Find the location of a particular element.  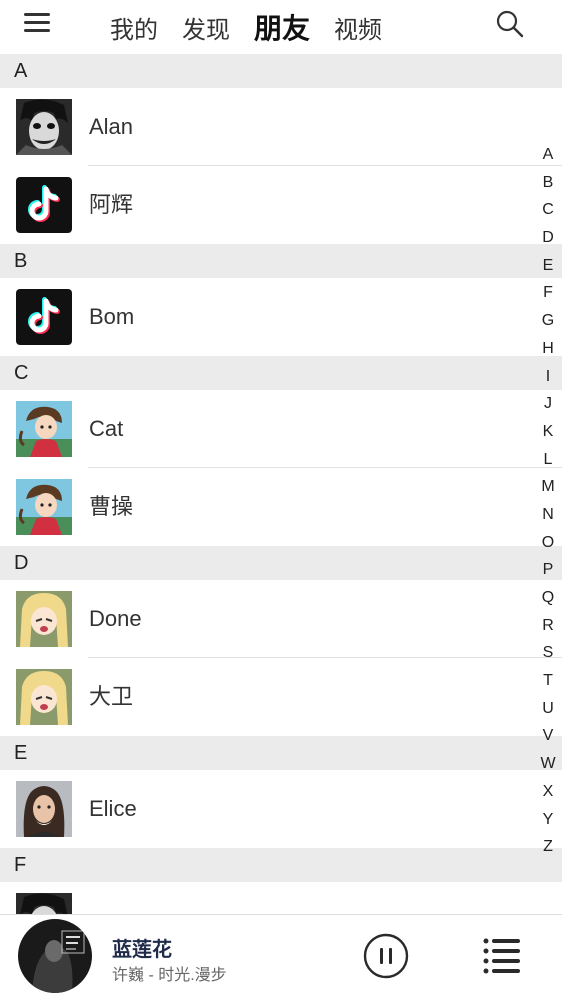

section-header: B is located at coordinates (281, 261).